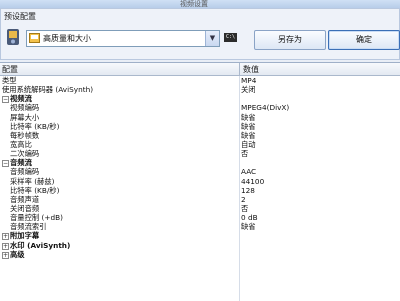 This screenshot has width=400, height=301. I want to click on preset-item-icon, so click(34, 38).